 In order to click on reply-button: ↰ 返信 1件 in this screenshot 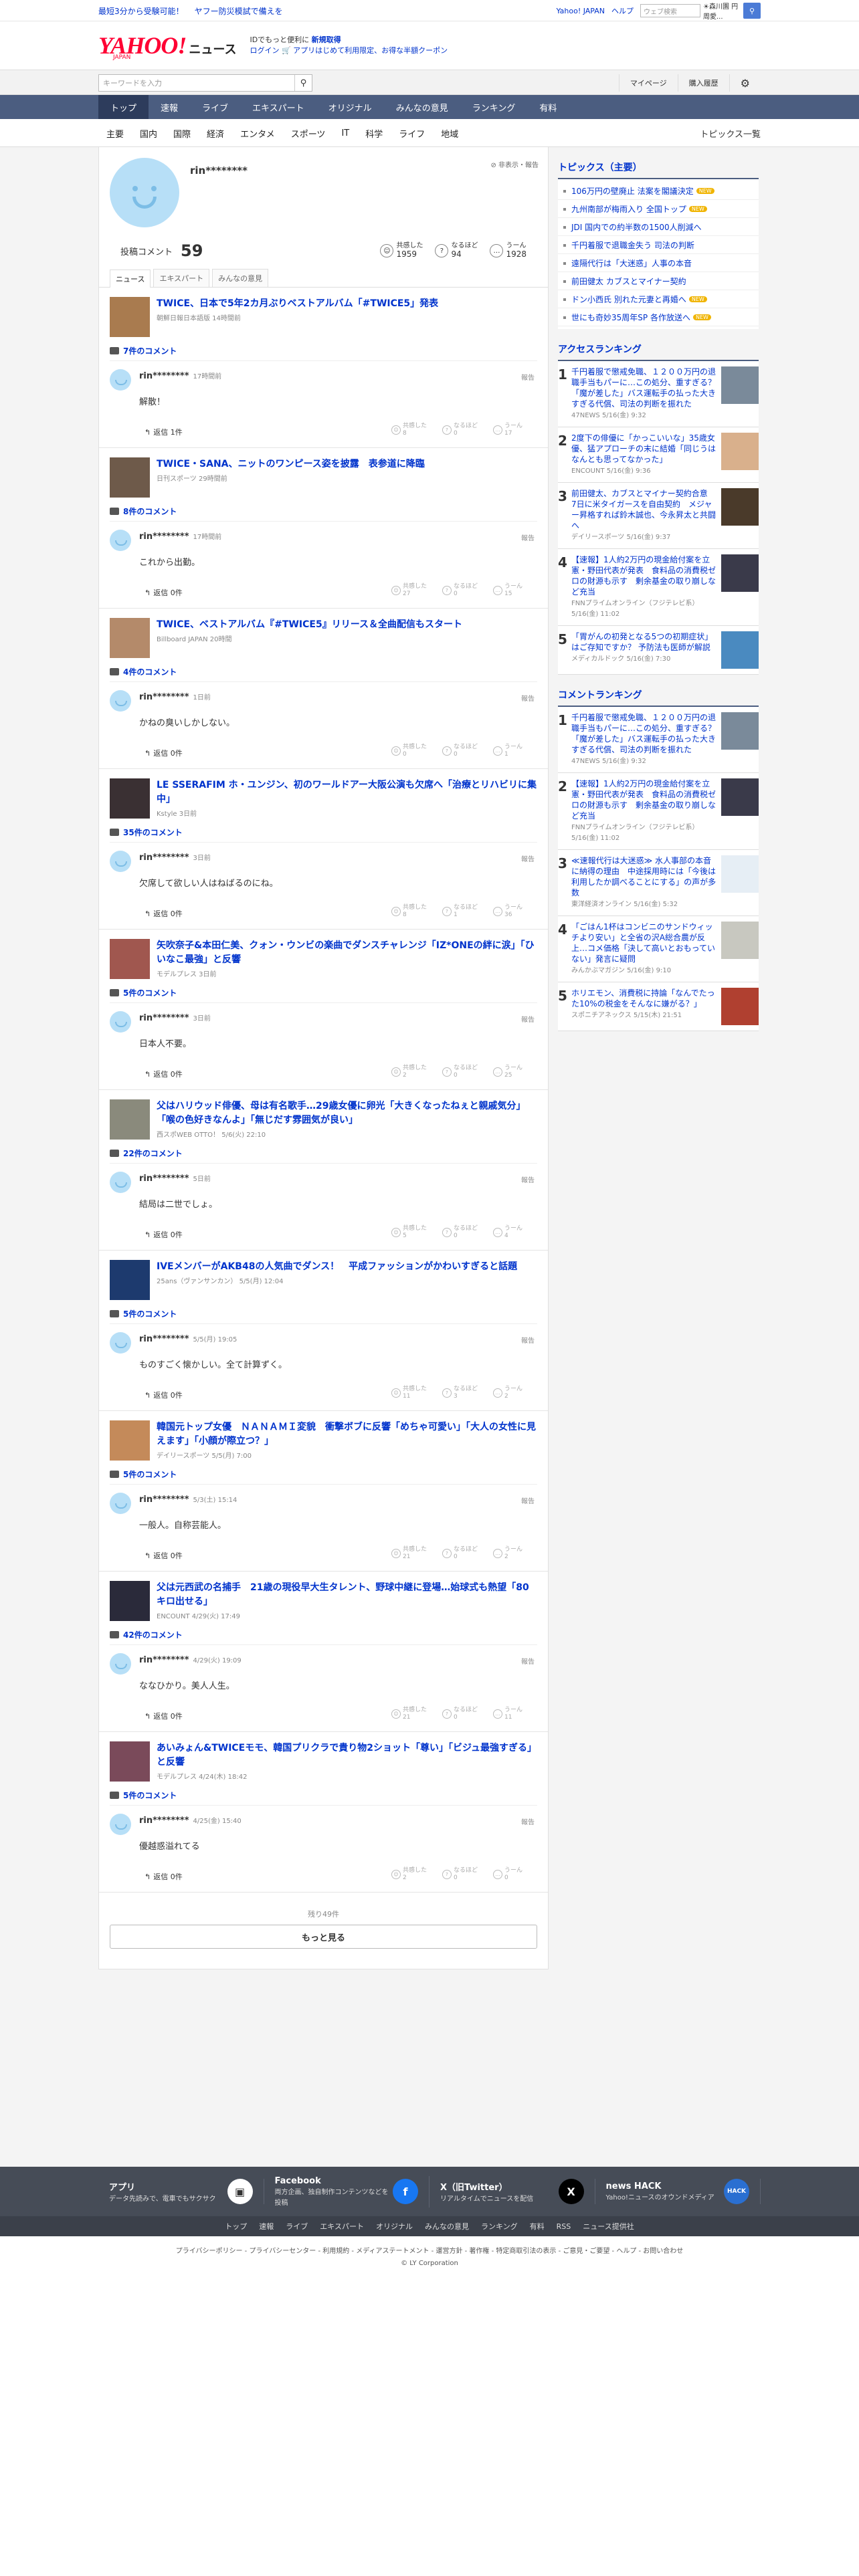, I will do `click(164, 432)`.